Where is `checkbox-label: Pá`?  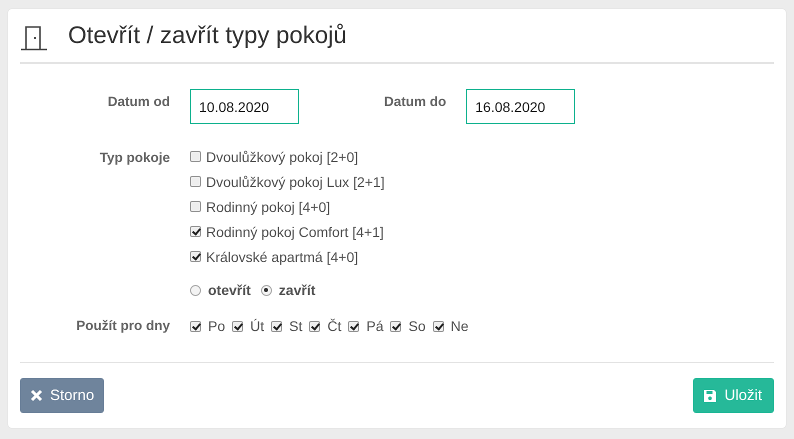 checkbox-label: Pá is located at coordinates (375, 326).